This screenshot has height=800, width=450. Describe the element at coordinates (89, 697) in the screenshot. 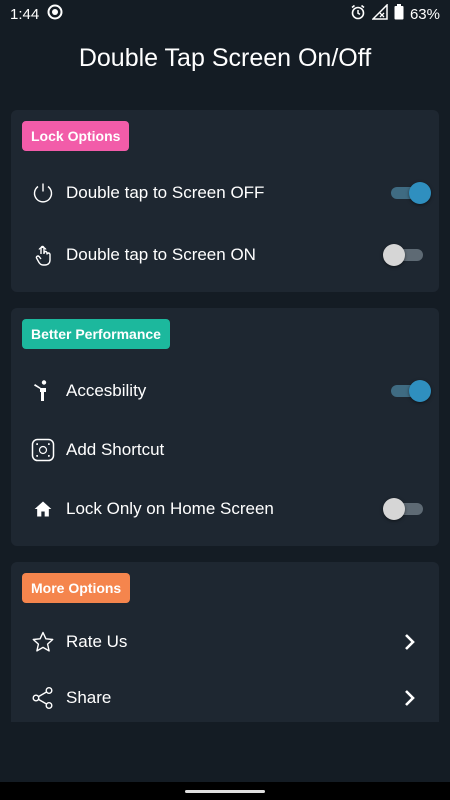

I see `share-label: Share` at that location.